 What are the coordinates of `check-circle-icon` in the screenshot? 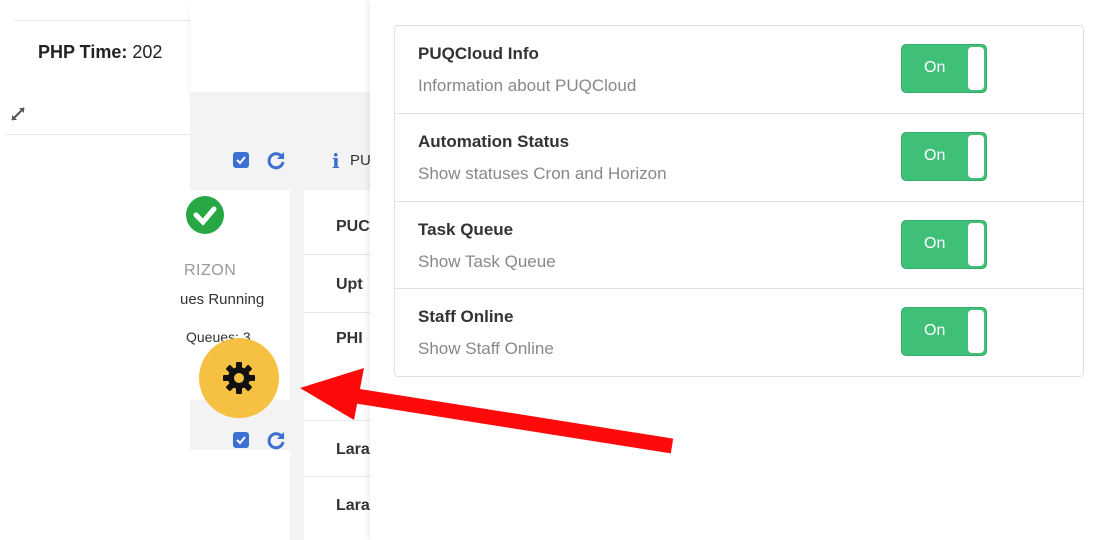 It's located at (205, 215).